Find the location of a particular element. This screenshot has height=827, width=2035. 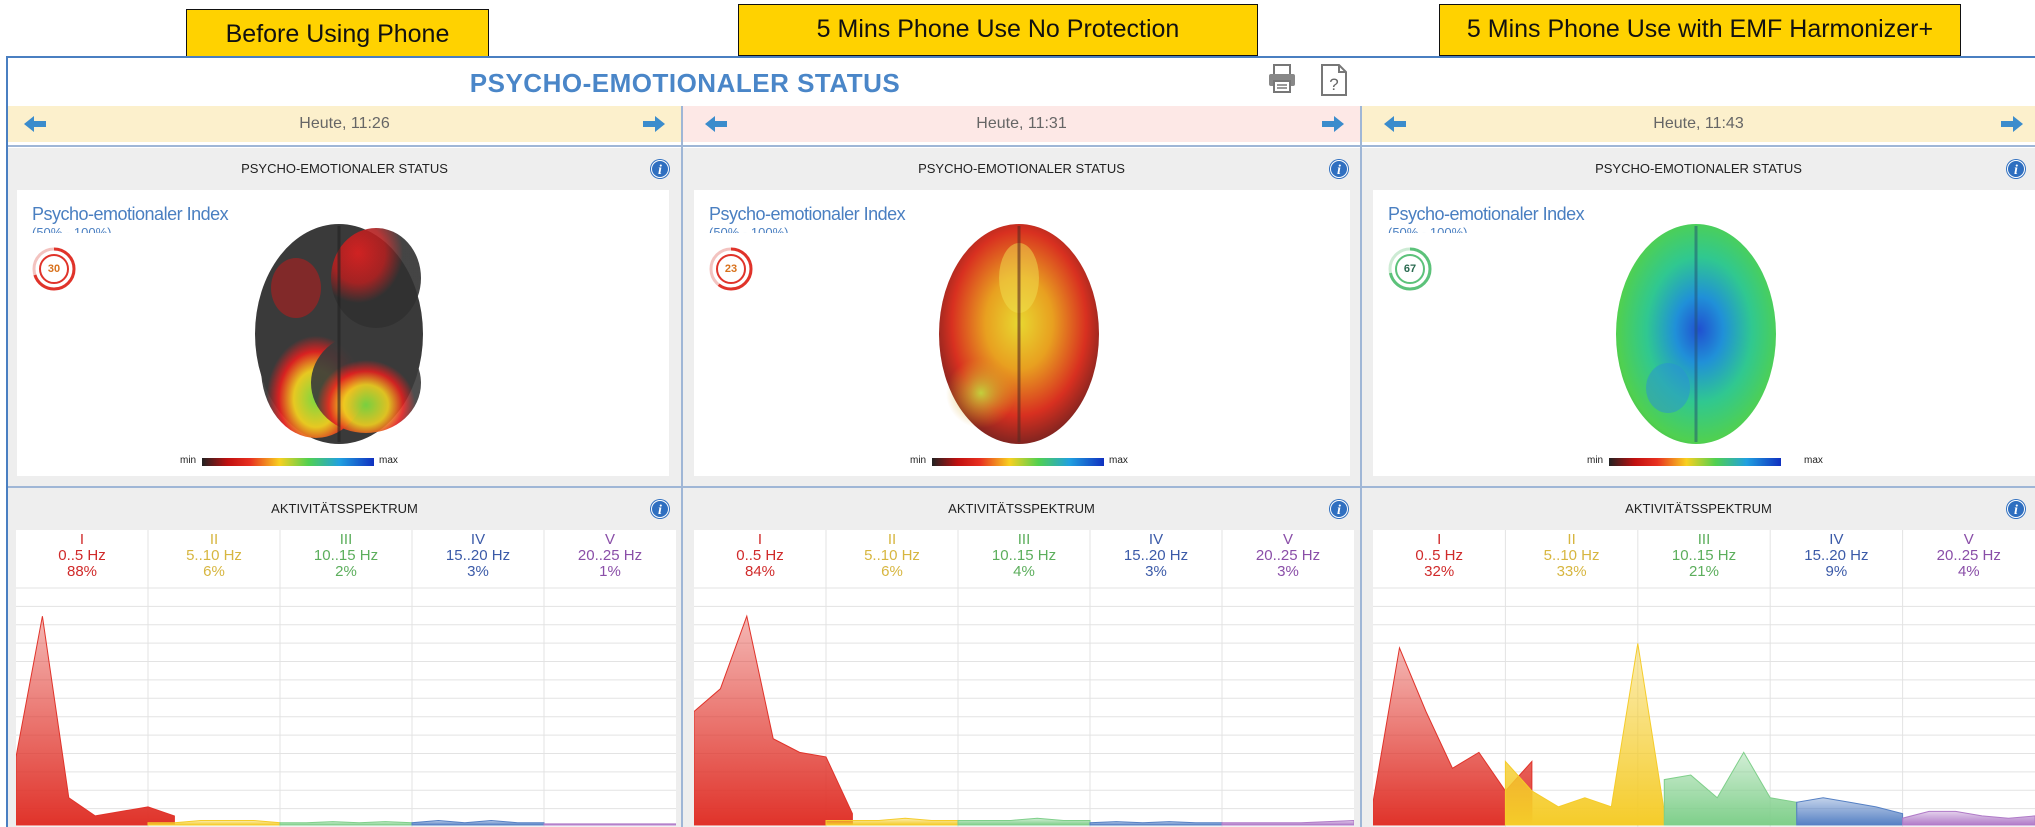

label-no-protection: 5 Mins Phone Use No Protection is located at coordinates (998, 30).